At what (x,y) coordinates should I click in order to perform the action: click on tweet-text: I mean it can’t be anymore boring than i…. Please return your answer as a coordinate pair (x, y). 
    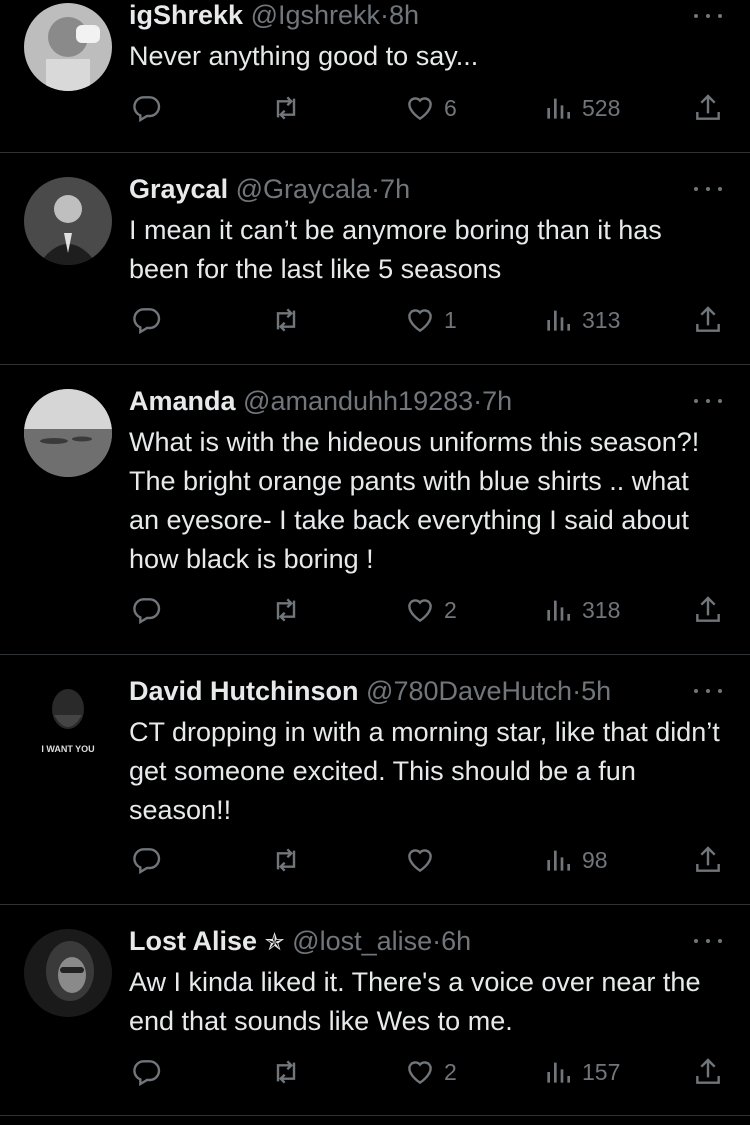
    Looking at the image, I should click on (395, 249).